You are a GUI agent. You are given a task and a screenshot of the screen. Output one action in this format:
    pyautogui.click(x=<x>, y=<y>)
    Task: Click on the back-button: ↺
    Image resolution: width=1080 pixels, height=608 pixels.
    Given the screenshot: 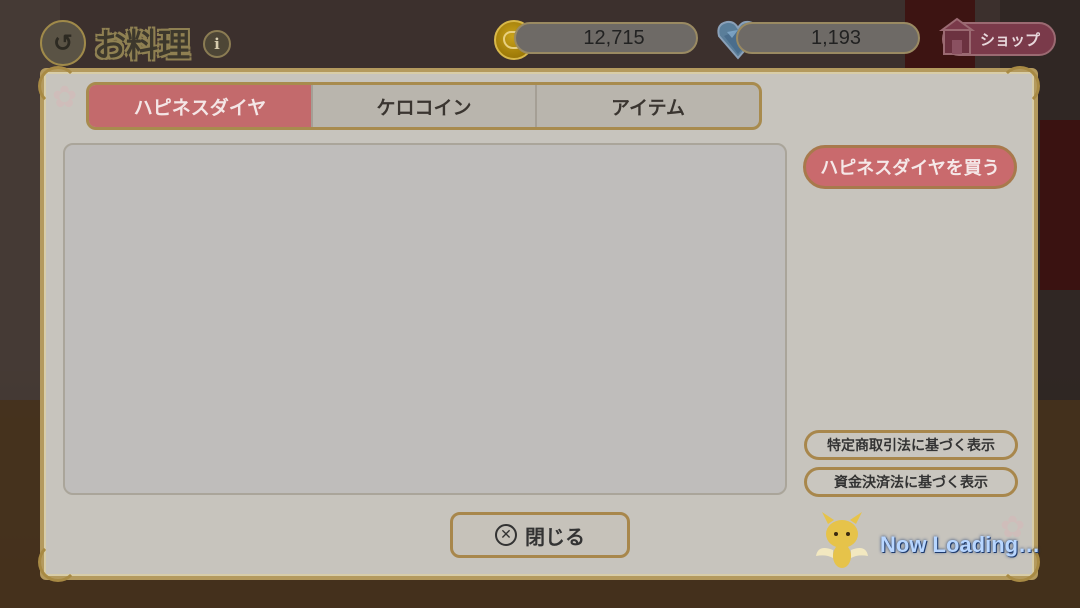 What is the action you would take?
    pyautogui.click(x=63, y=43)
    